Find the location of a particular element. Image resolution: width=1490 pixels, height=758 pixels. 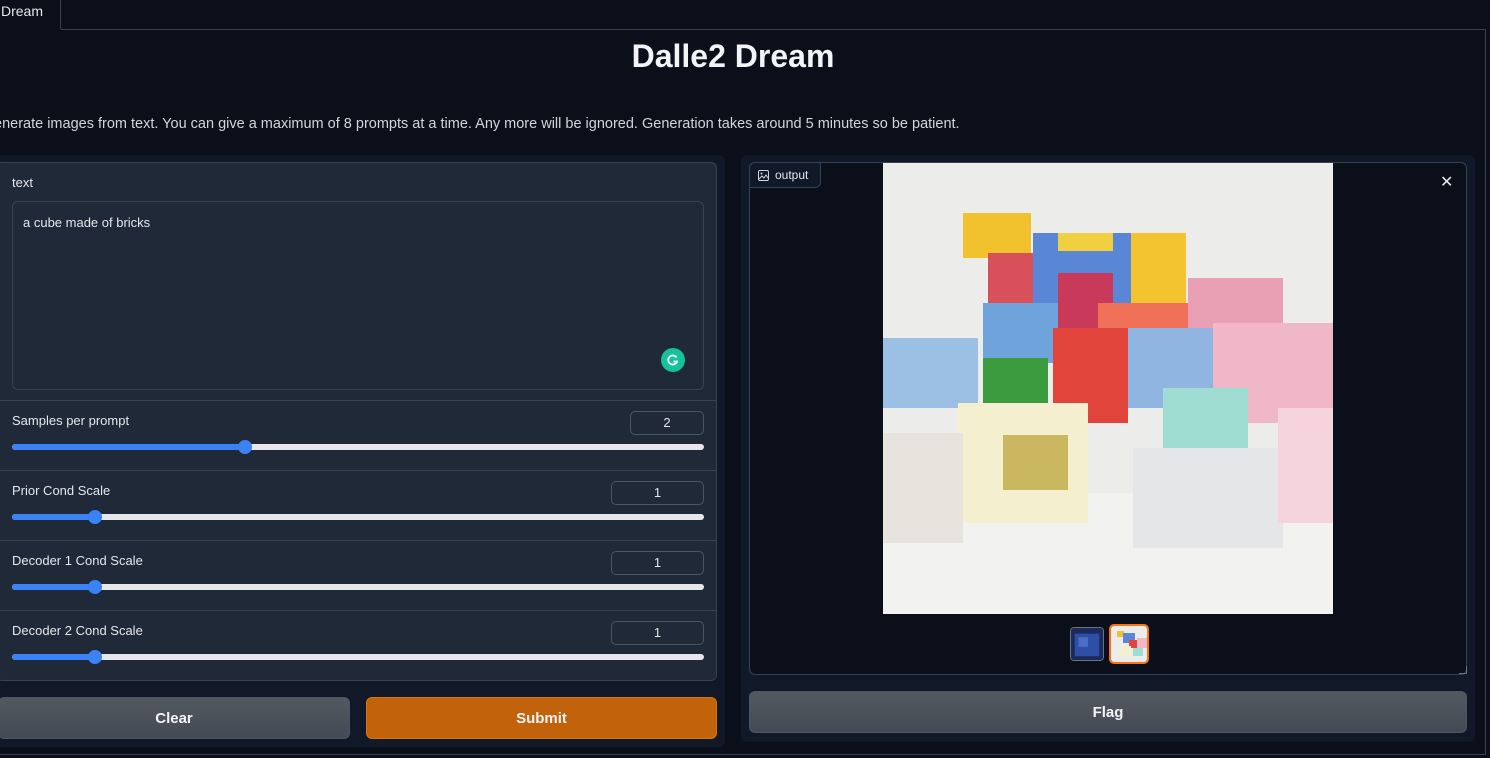

prior-cond-slider is located at coordinates (358, 517).